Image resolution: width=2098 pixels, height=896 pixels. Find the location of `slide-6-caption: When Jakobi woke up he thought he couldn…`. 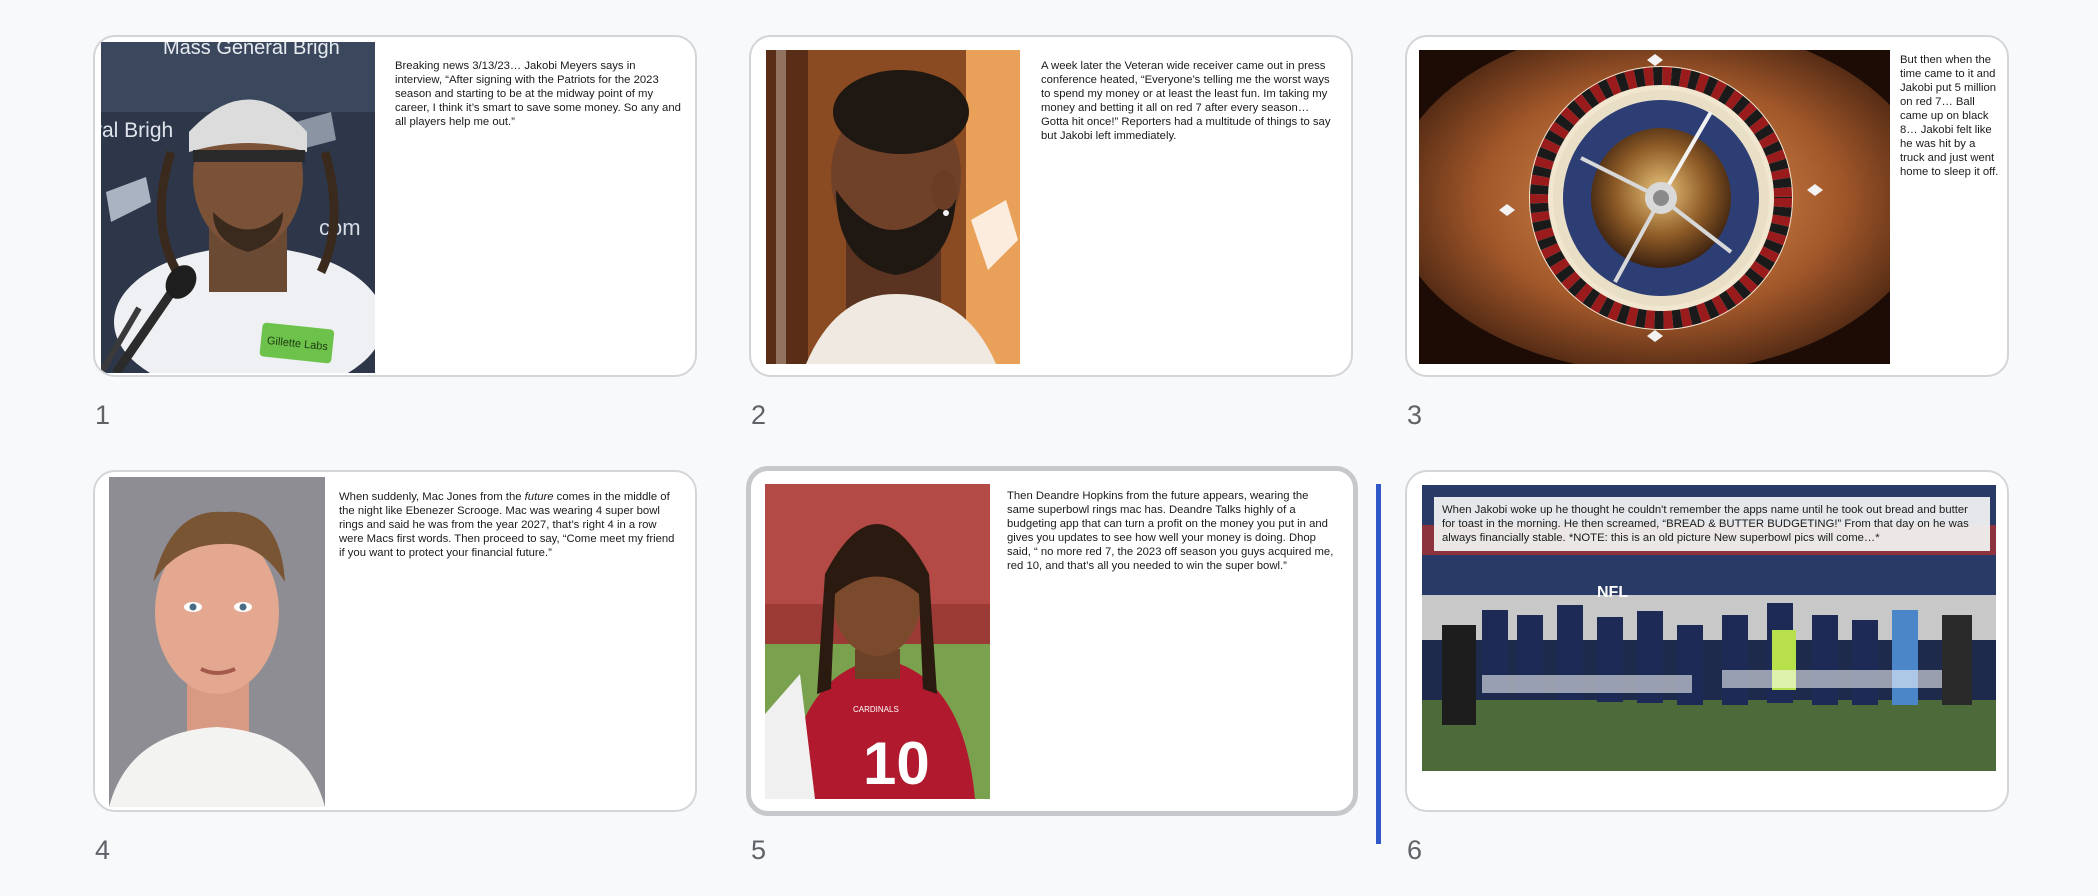

slide-6-caption: When Jakobi woke up he thought he couldn… is located at coordinates (1712, 524).